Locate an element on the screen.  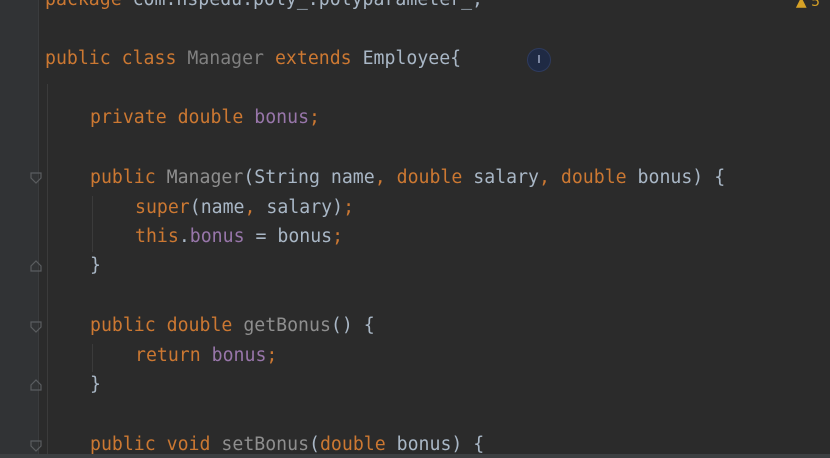
code-line-assignment: this.bonus = bonus; is located at coordinates (239, 237).